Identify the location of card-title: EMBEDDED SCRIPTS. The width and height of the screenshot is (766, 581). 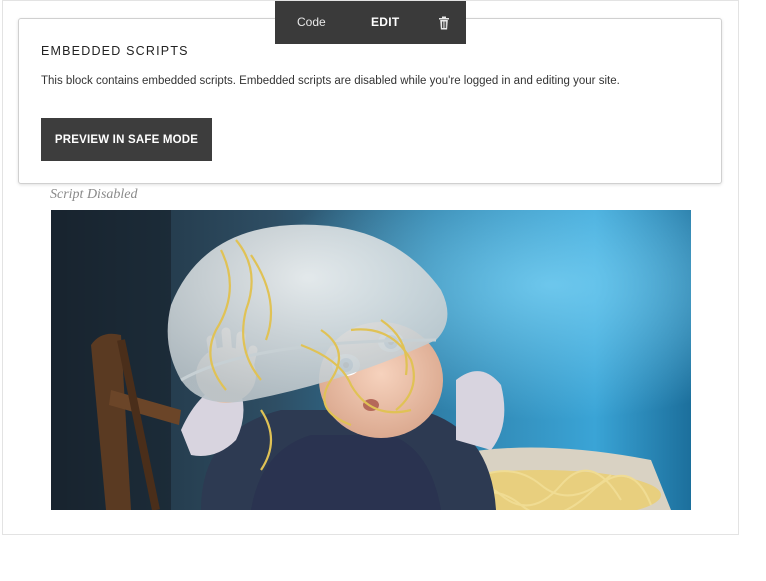
(115, 51).